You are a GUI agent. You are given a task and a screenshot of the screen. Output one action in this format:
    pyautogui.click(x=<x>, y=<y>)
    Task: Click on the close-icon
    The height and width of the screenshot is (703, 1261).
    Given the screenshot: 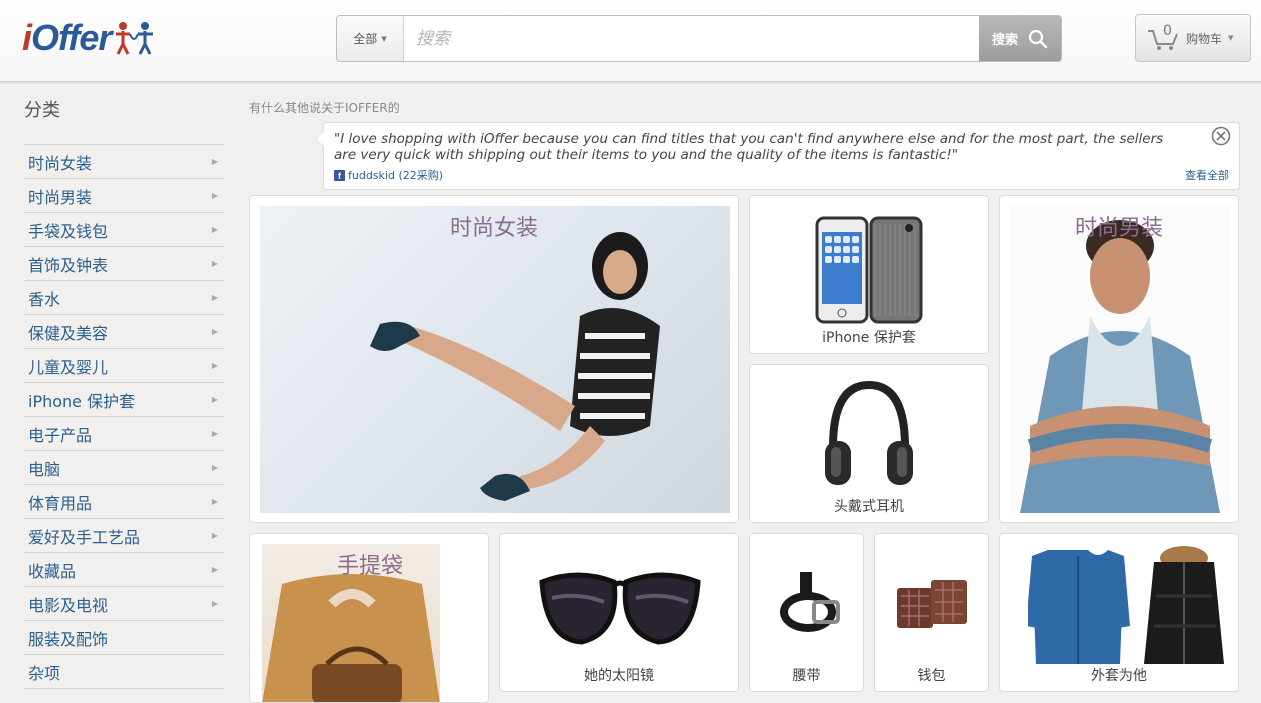 What is the action you would take?
    pyautogui.click(x=1221, y=136)
    